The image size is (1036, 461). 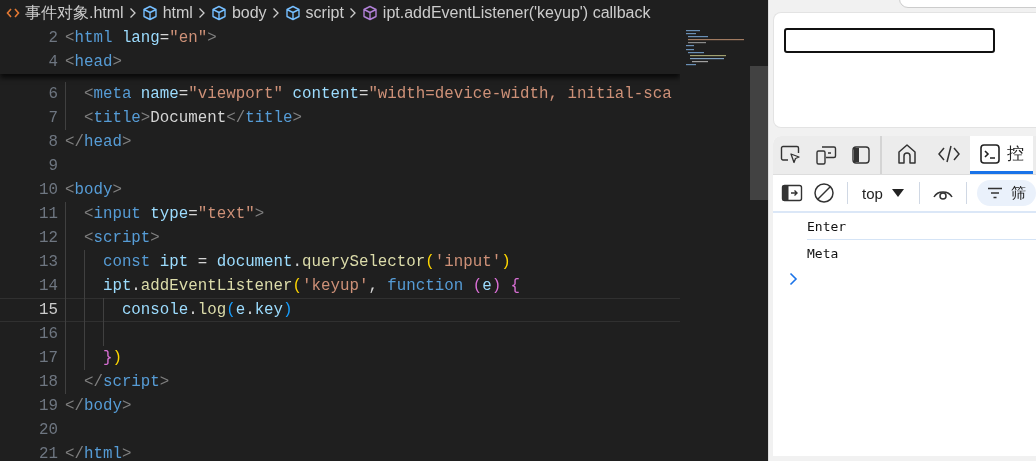 What do you see at coordinates (98, 142) in the screenshot?
I see `code-line: </head>` at bounding box center [98, 142].